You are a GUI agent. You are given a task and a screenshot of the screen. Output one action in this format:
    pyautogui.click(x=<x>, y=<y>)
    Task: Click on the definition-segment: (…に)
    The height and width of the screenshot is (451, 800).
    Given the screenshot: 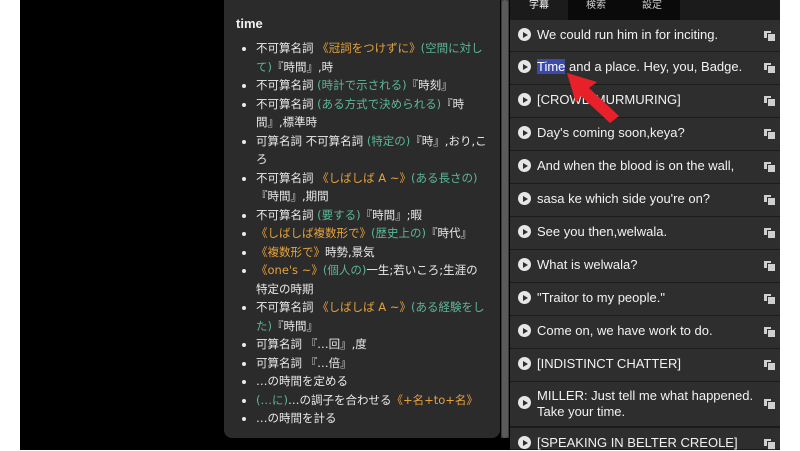 What is the action you would take?
    pyautogui.click(x=272, y=399)
    